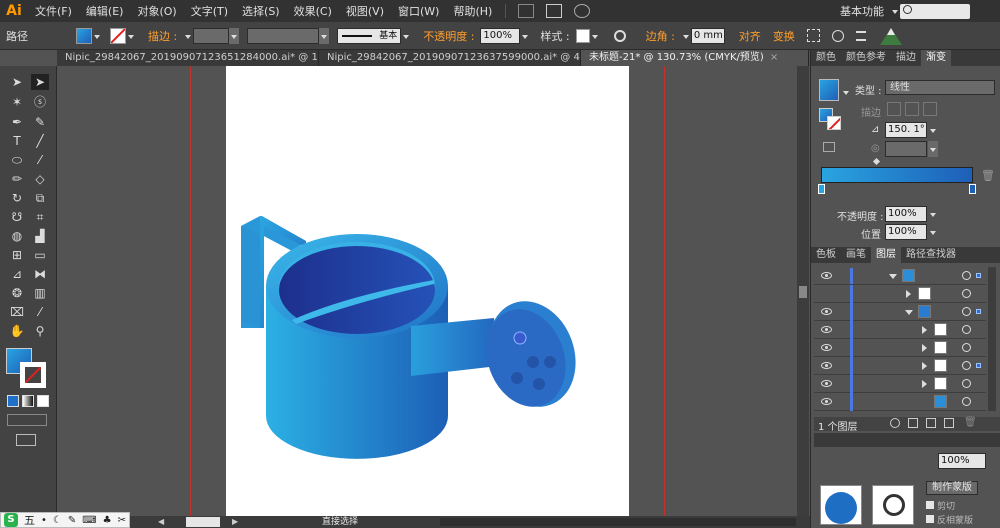  Describe the element at coordinates (418, 11) in the screenshot. I see `menu-window: 窗口(W)` at that location.